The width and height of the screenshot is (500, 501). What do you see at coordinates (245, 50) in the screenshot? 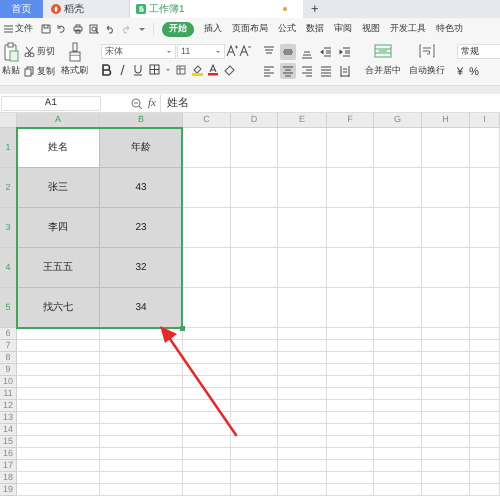
I see `decrease-font-icon` at bounding box center [245, 50].